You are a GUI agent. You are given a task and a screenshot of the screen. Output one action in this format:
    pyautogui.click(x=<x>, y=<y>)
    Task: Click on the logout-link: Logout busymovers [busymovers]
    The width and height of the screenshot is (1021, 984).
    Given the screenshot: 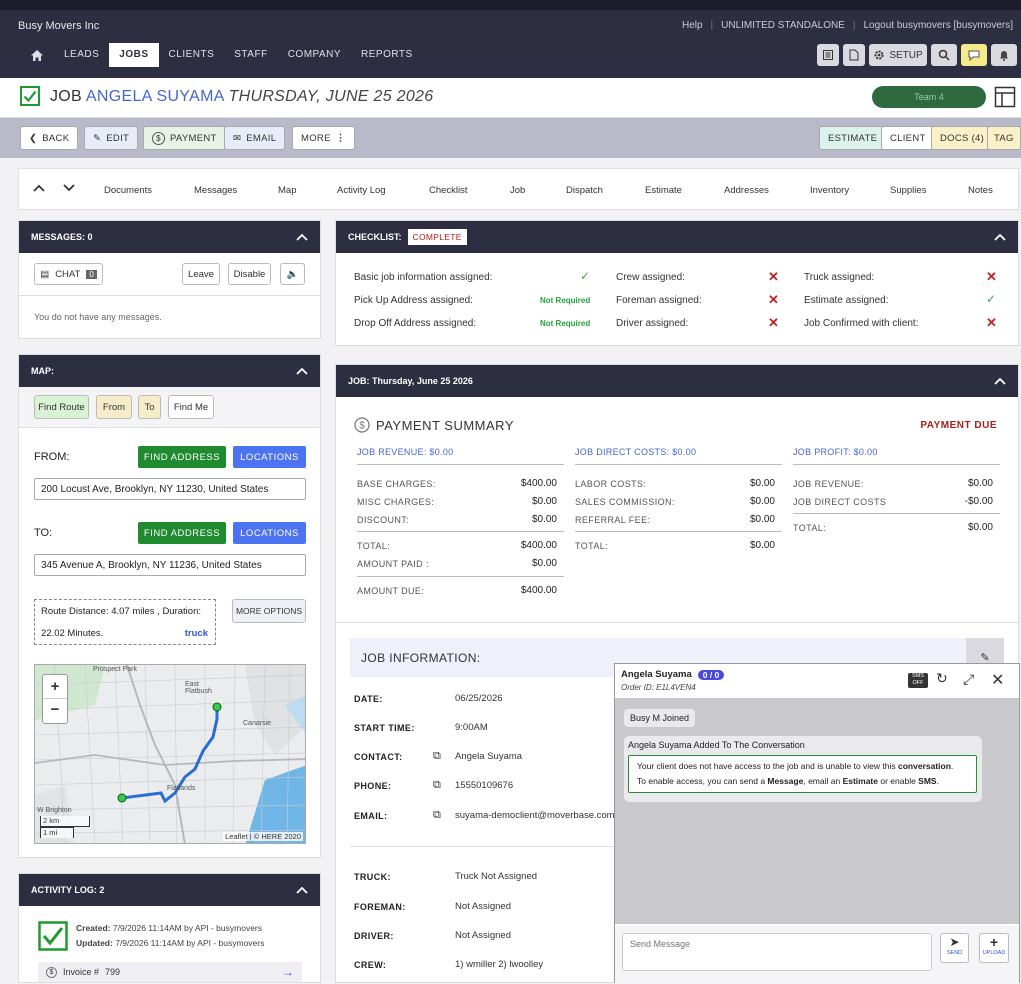 What is the action you would take?
    pyautogui.click(x=938, y=25)
    